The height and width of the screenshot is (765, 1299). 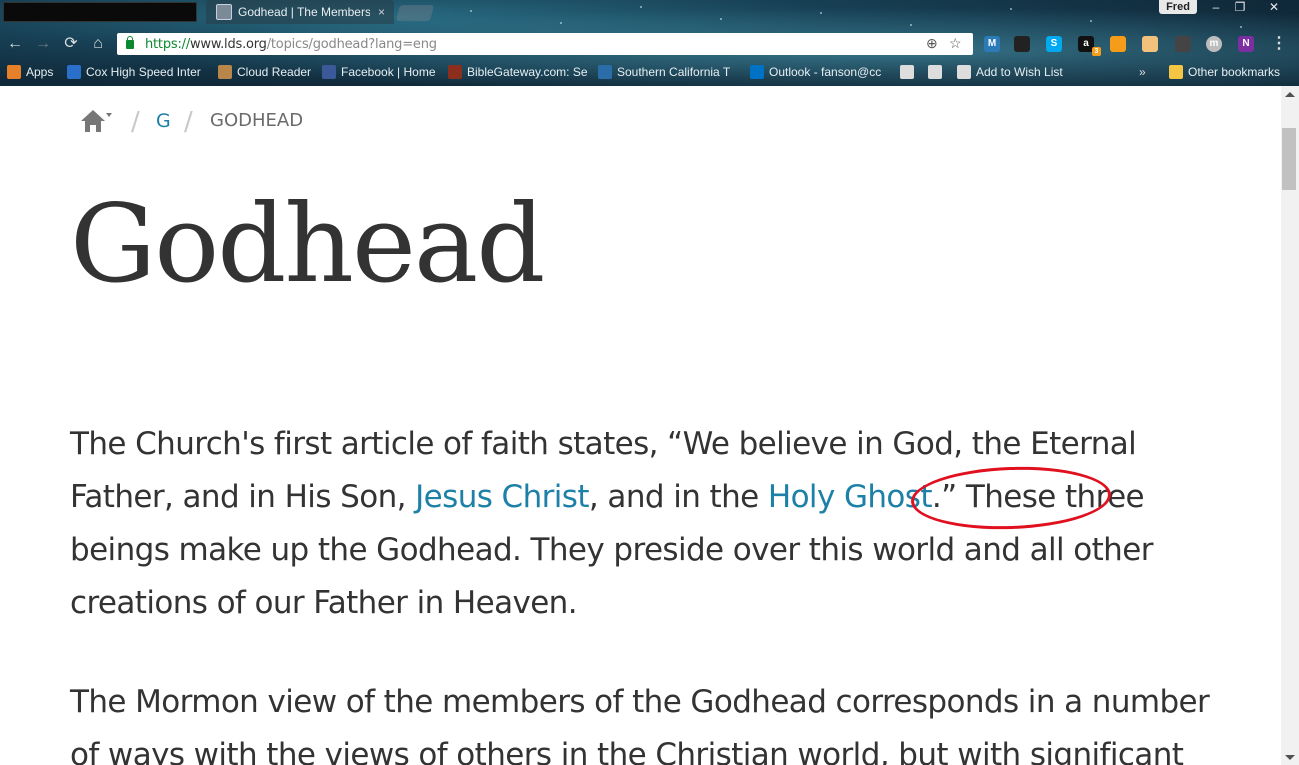 I want to click on bookmark-southern-california: Southern California T, so click(x=670, y=72).